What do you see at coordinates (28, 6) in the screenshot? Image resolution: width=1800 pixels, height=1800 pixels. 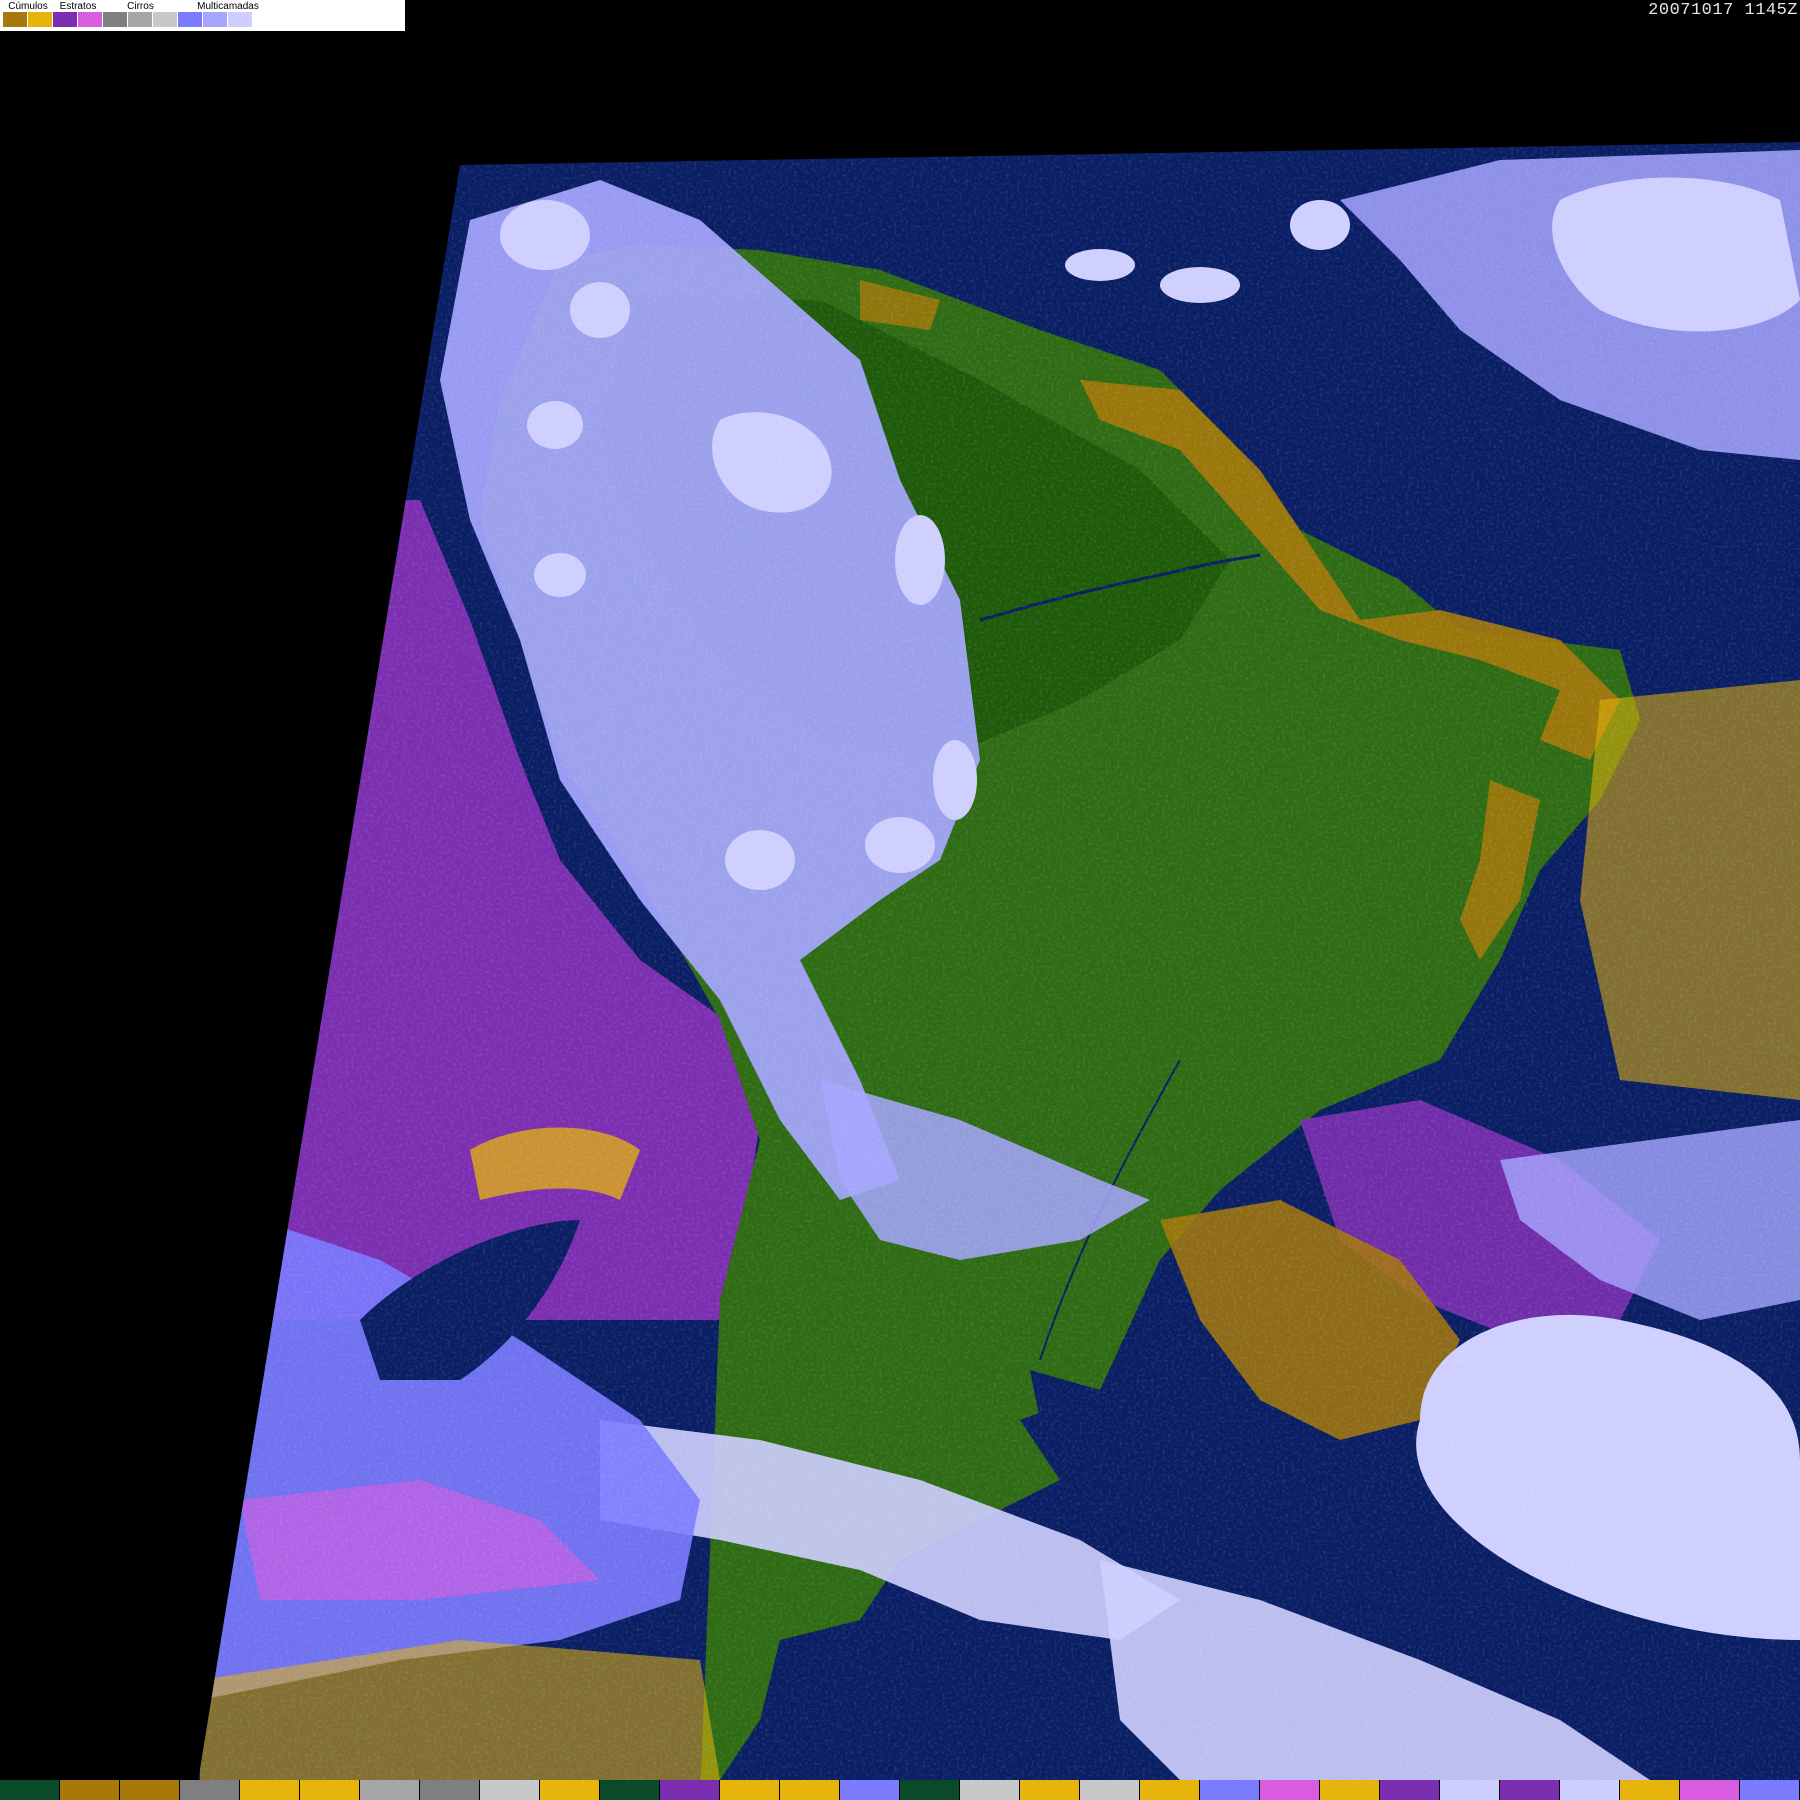 I see `legend-label: Cúmulos` at bounding box center [28, 6].